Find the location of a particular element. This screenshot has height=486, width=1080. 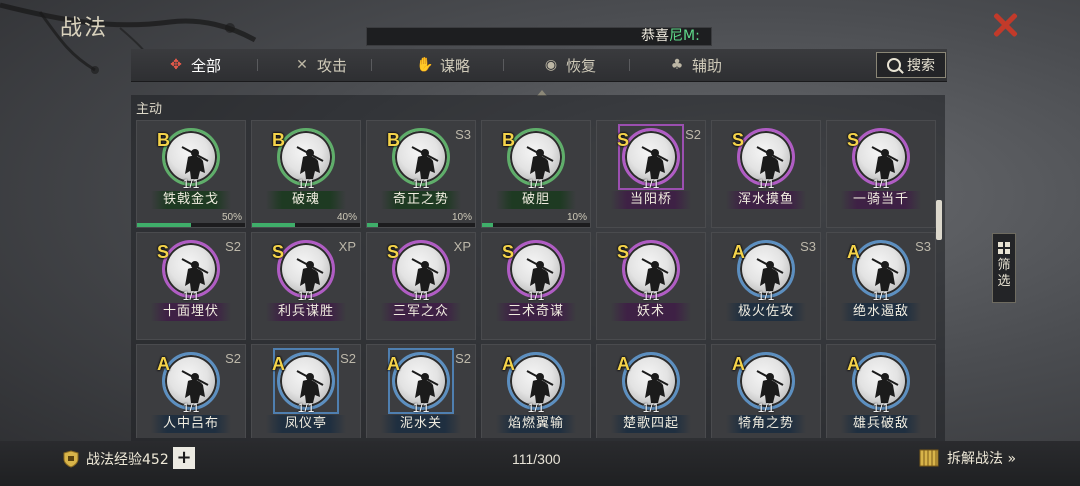

skill-card: S 1/1 妖术 is located at coordinates (651, 286).